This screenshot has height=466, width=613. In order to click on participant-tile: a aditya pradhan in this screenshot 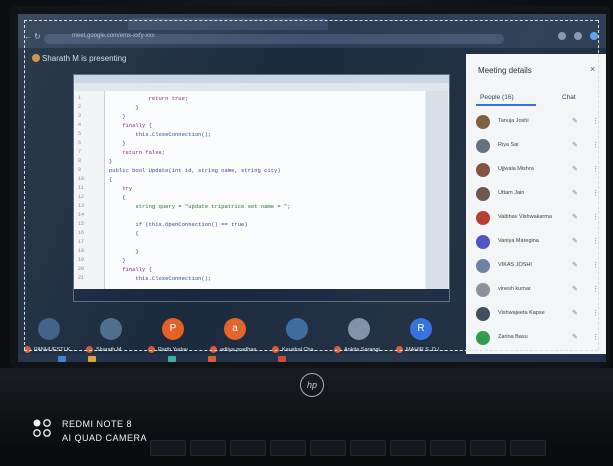, I will do `click(238, 338)`.